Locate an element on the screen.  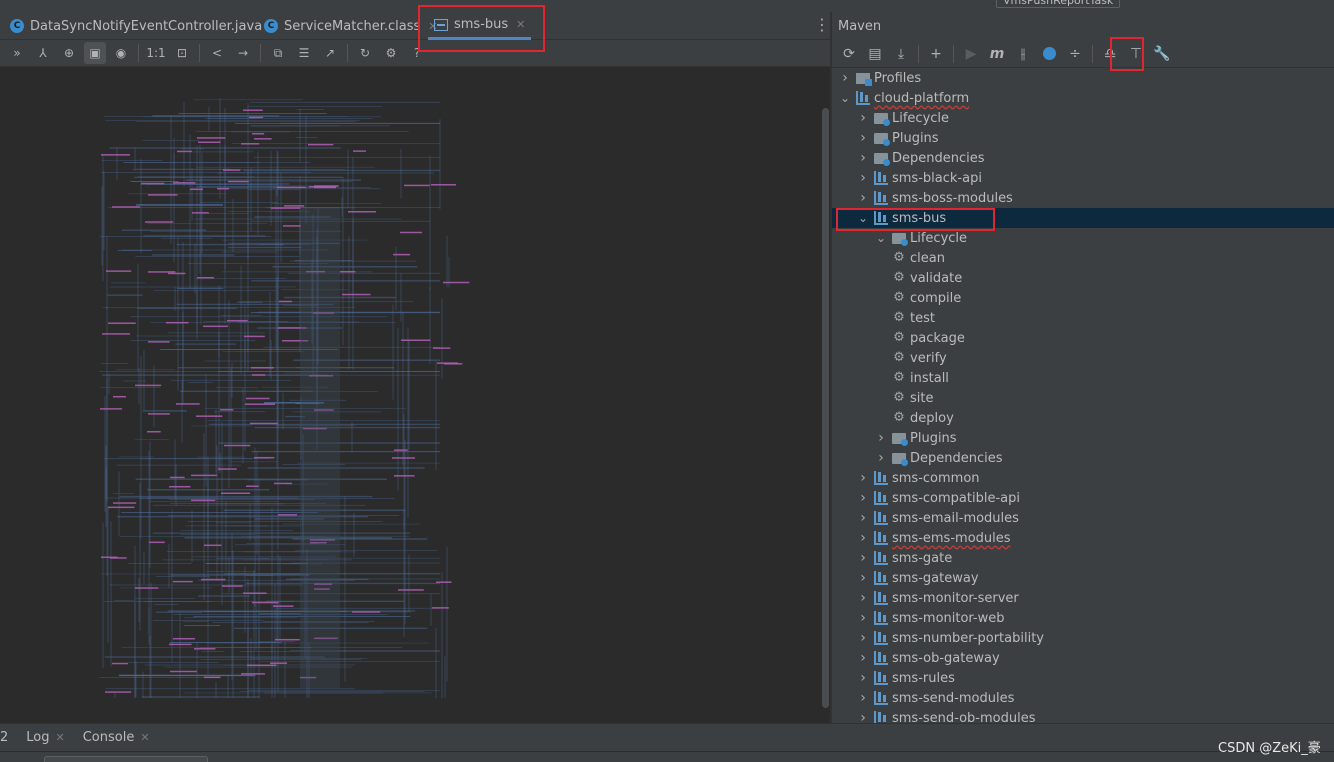
maven-goal-icon: m is located at coordinates (997, 54).